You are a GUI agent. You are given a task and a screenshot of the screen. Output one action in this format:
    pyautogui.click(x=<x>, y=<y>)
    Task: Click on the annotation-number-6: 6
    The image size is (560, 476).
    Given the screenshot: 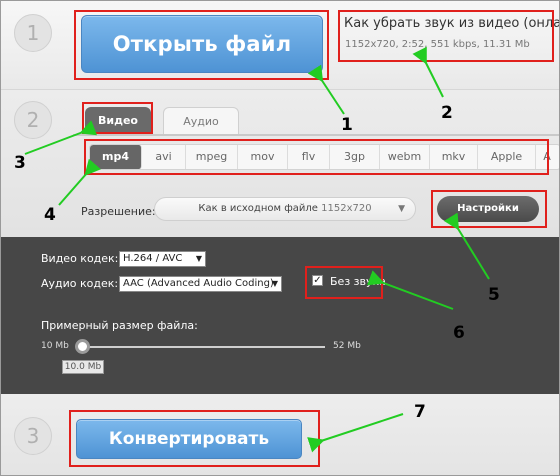 What is the action you would take?
    pyautogui.click(x=459, y=333)
    